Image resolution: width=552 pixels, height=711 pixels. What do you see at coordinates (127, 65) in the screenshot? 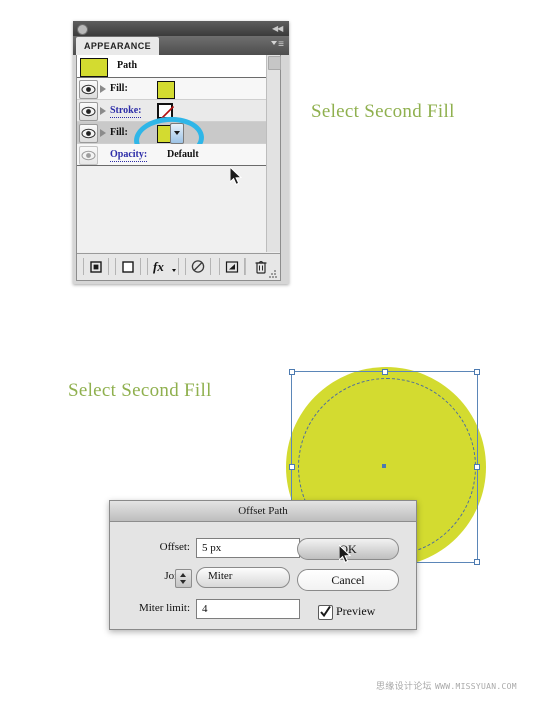
I see `path-title: Path` at bounding box center [127, 65].